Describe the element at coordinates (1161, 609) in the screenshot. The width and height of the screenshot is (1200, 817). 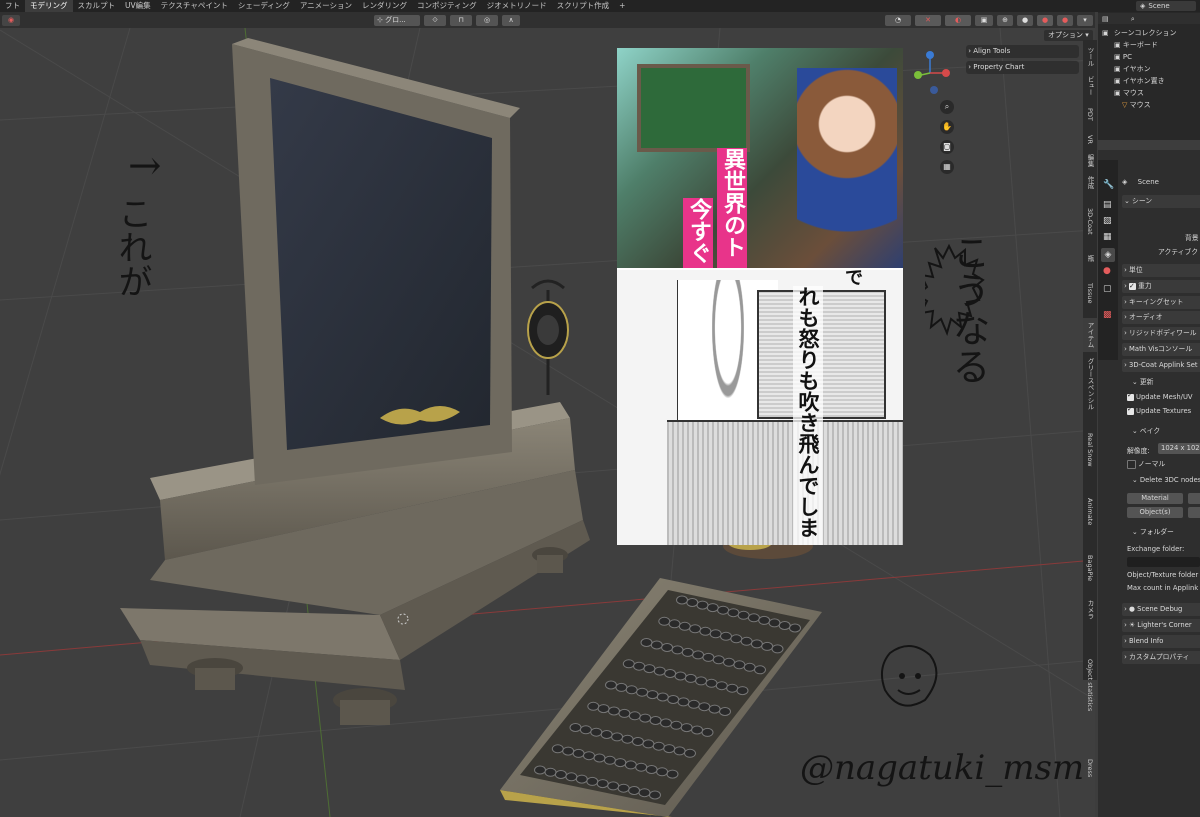
I see `property-panel-header: › ● Scene Debug` at that location.